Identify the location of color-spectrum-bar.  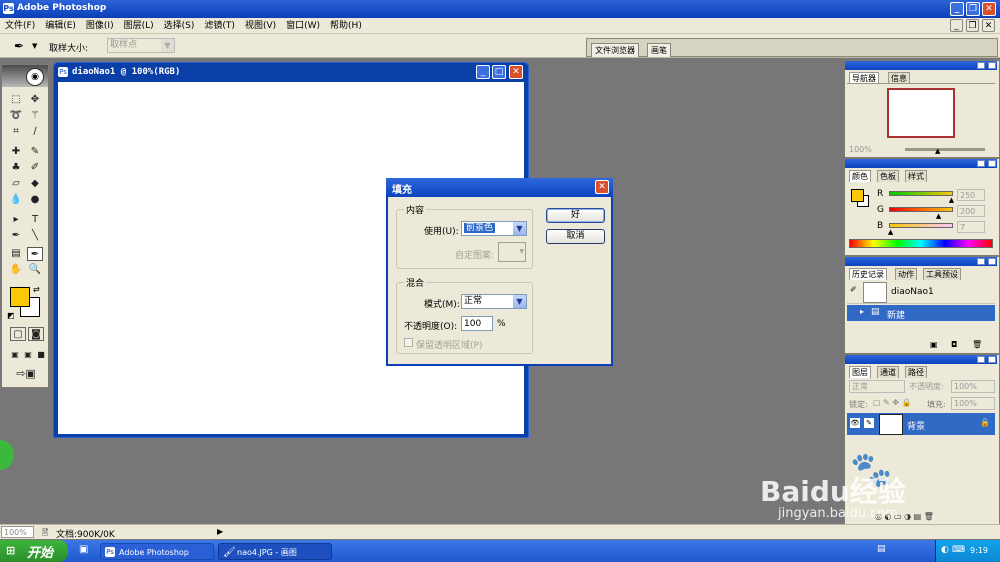
(921, 243).